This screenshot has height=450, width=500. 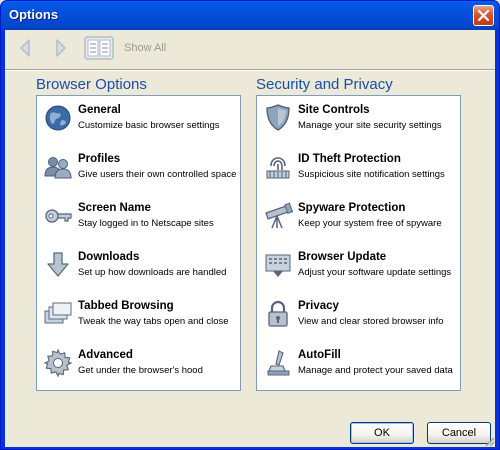 What do you see at coordinates (149, 125) in the screenshot?
I see `item-desc: Customize basic browser settings` at bounding box center [149, 125].